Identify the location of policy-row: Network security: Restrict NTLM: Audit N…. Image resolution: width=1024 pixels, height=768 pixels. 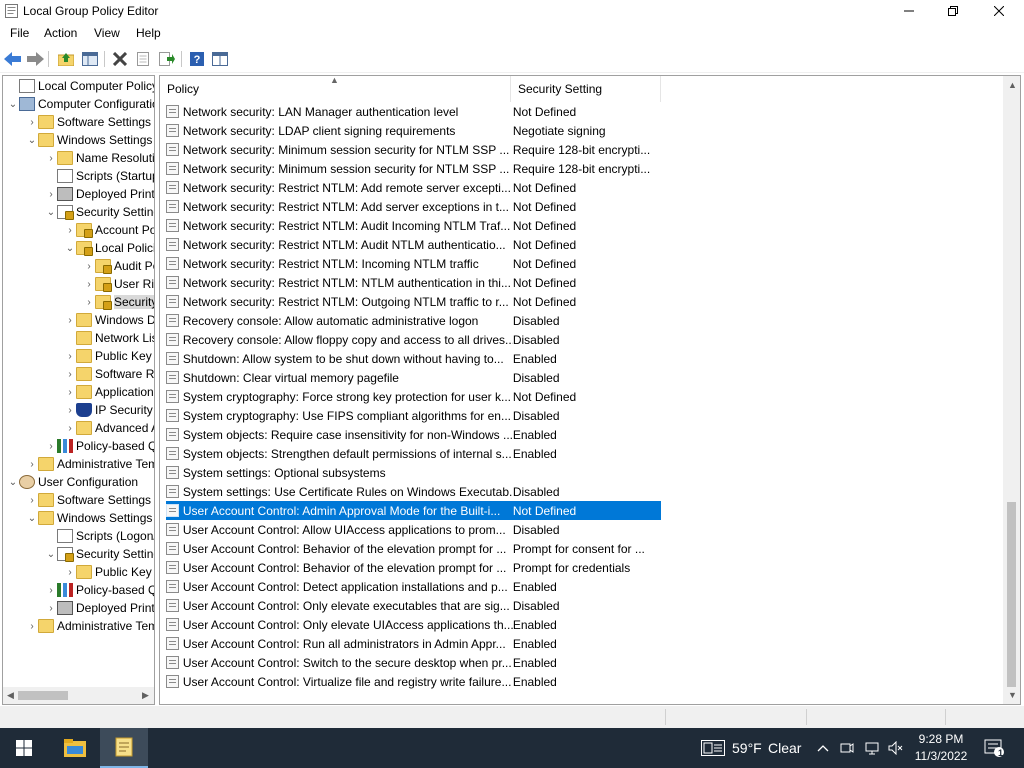
(413, 244).